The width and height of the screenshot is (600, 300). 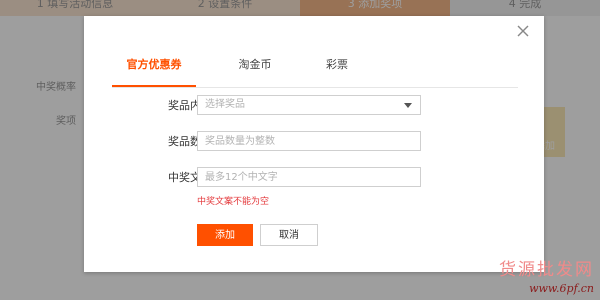 What do you see at coordinates (225, 104) in the screenshot?
I see `prize-content-placeholder: 选择奖品` at bounding box center [225, 104].